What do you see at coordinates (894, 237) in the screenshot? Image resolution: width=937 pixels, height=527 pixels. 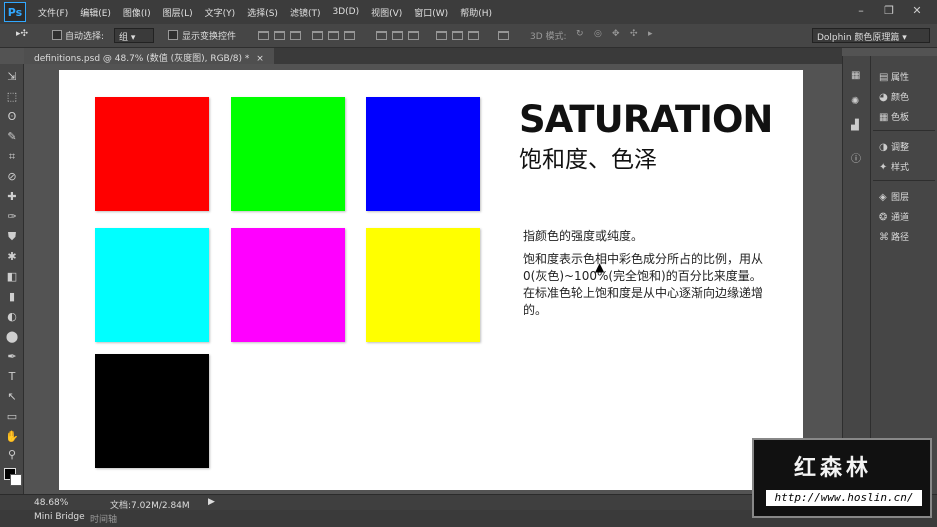 I see `panel-paths: ⌘ 路径` at bounding box center [894, 237].